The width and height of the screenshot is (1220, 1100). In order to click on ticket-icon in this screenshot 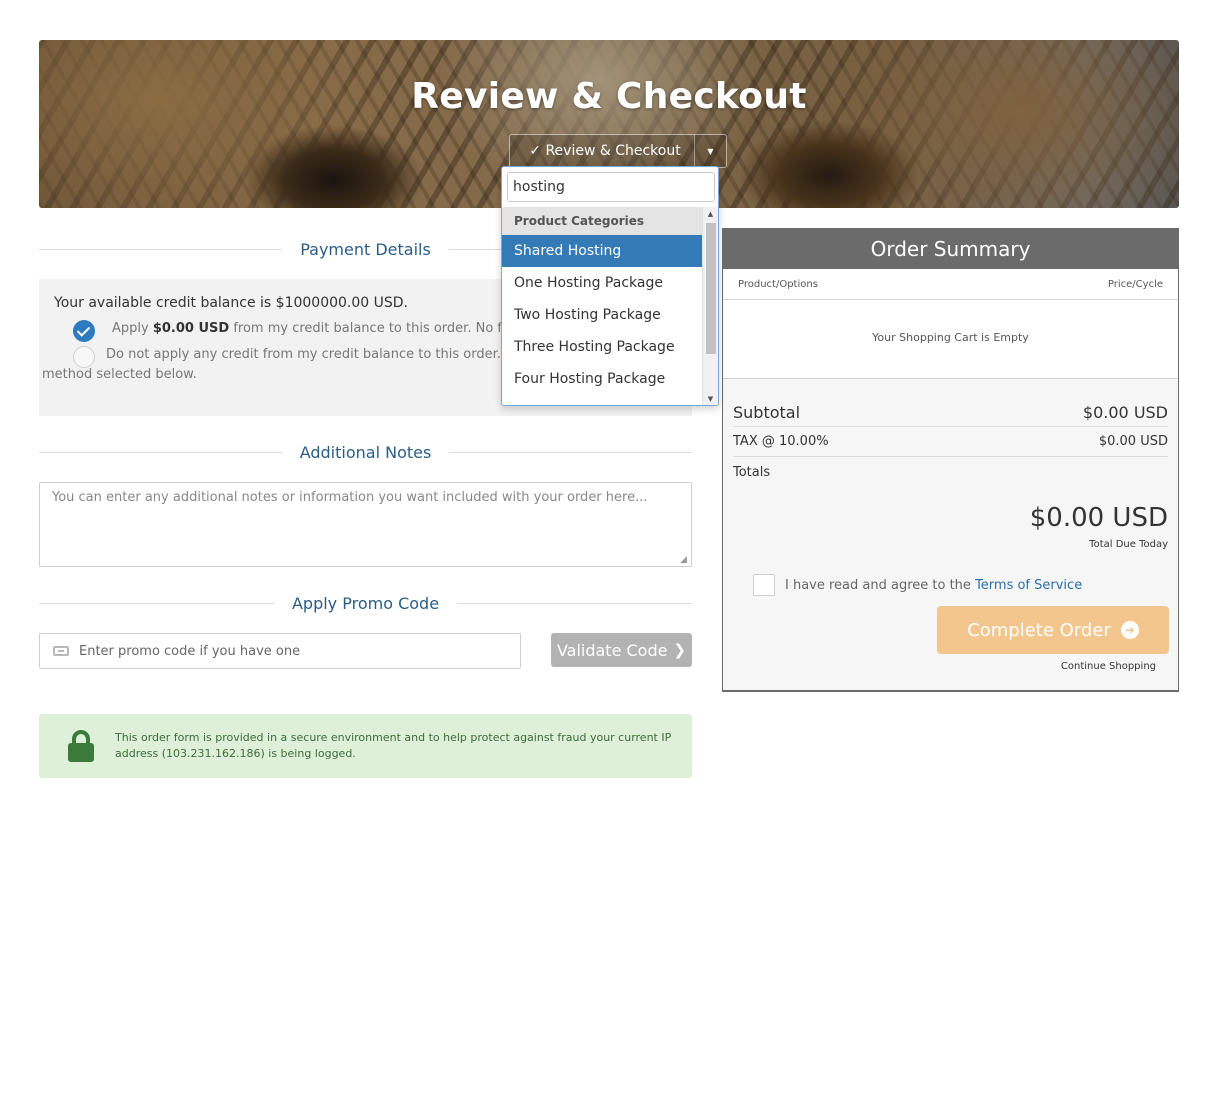, I will do `click(61, 651)`.